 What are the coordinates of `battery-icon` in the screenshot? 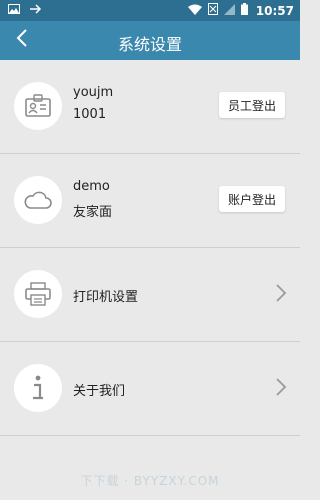 It's located at (244, 10).